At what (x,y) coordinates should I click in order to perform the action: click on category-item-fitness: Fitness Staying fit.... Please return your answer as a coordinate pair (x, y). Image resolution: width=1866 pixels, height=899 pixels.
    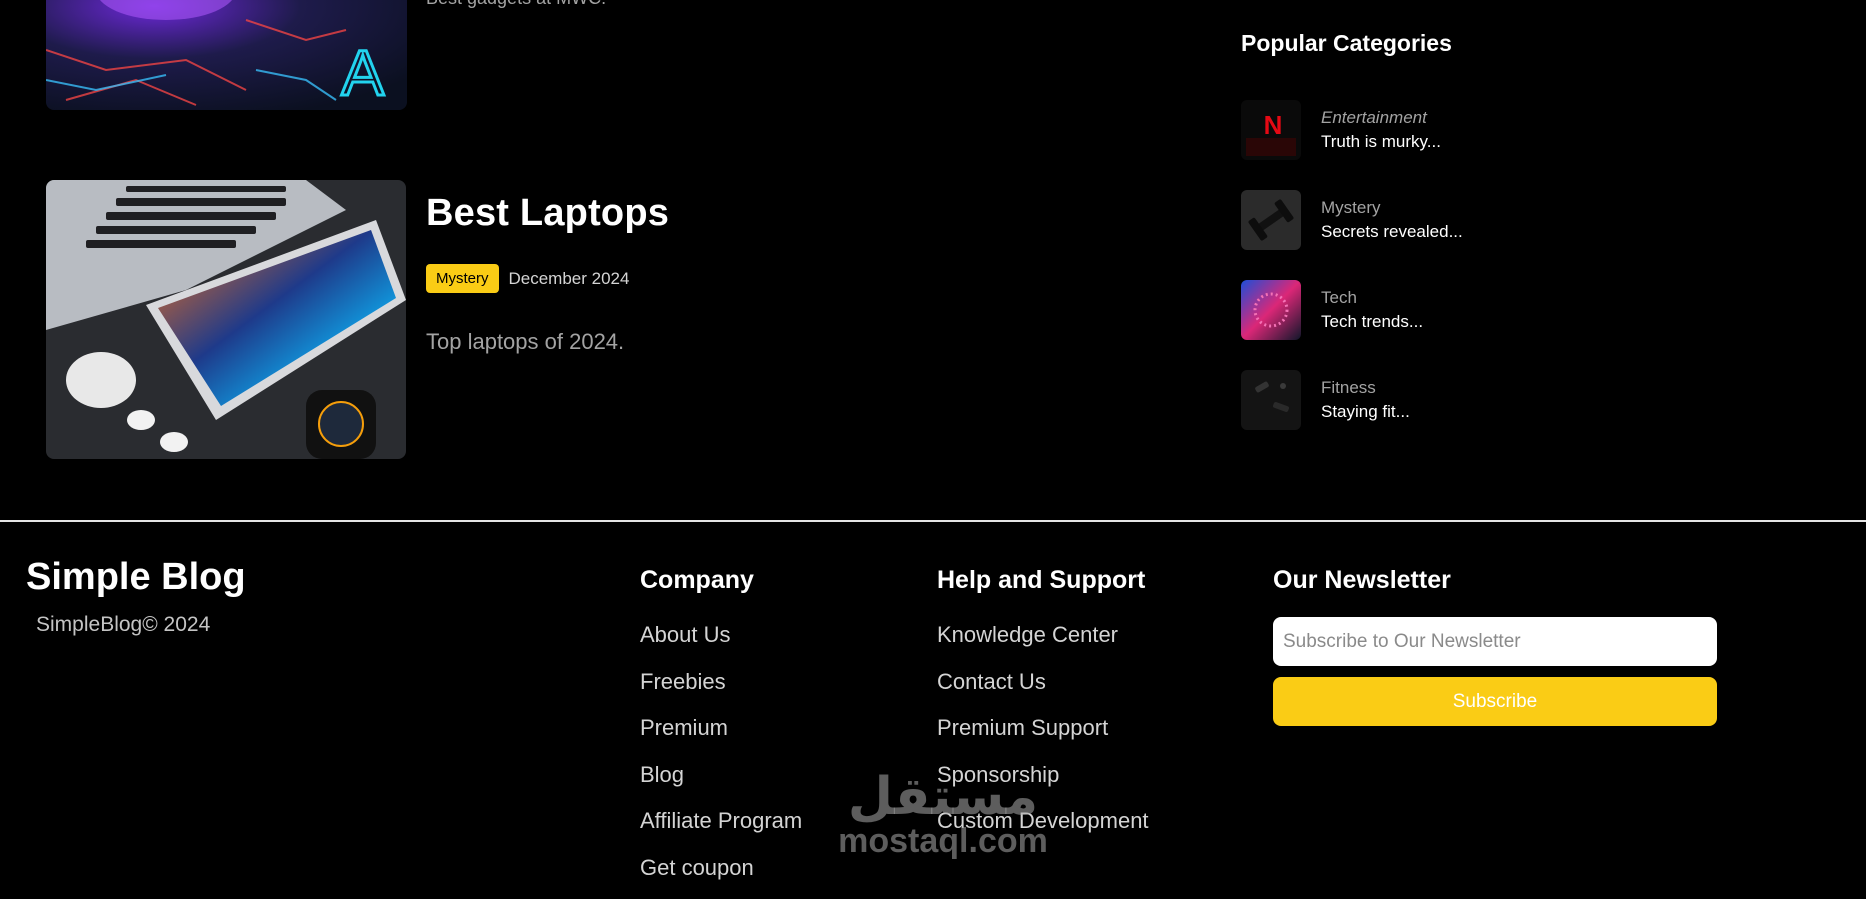
    Looking at the image, I should click on (1325, 400).